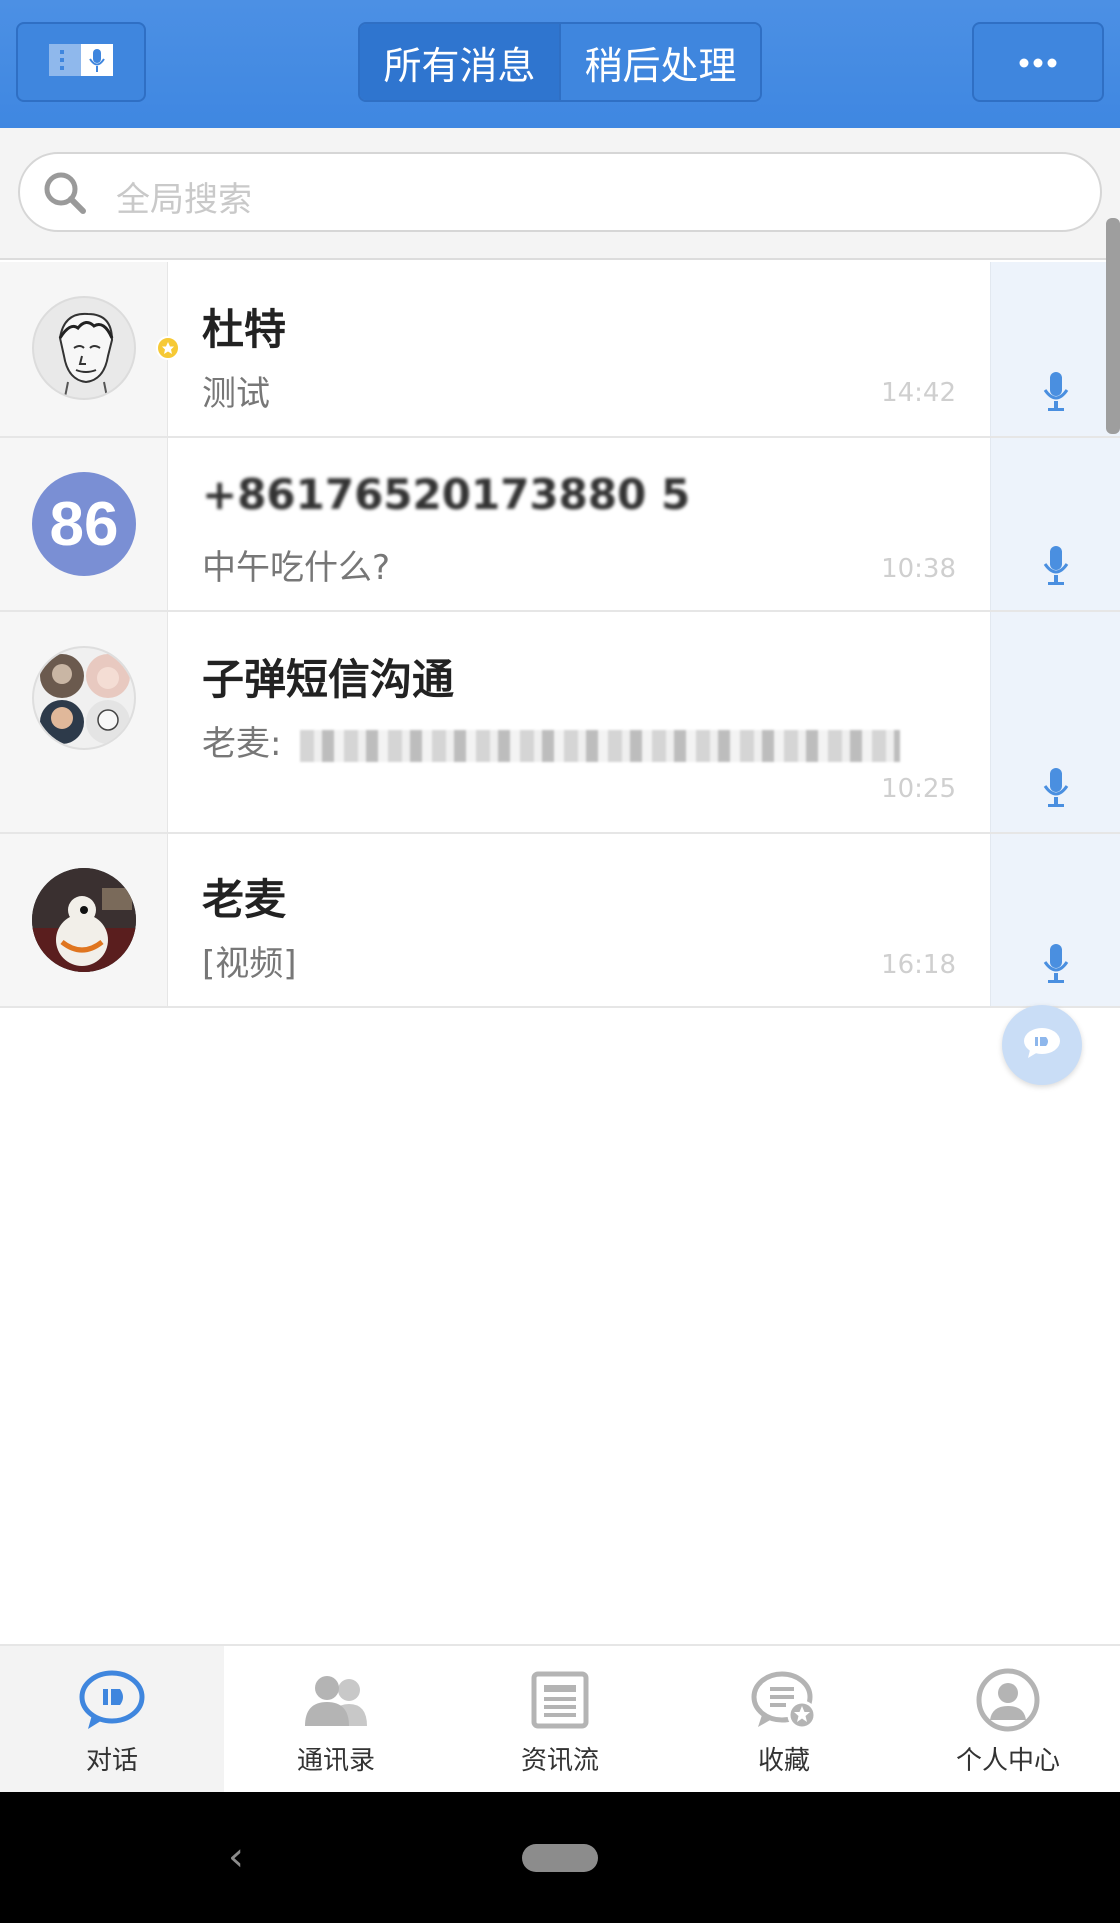 The width and height of the screenshot is (1120, 1923). I want to click on more-button, so click(1038, 62).